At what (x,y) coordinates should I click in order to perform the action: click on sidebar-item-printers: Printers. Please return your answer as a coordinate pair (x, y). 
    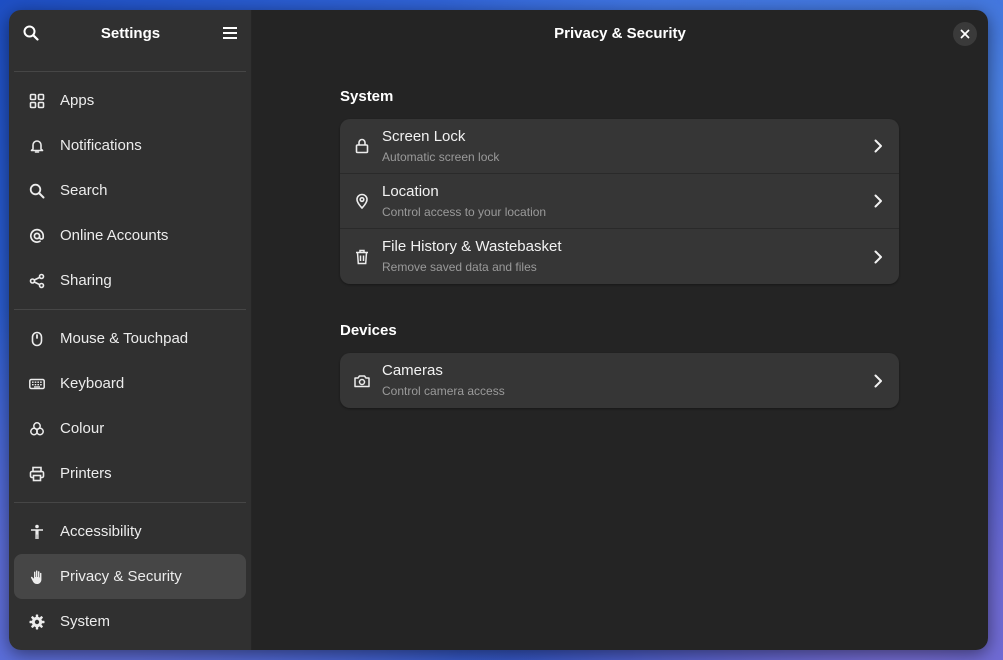
    Looking at the image, I should click on (130, 473).